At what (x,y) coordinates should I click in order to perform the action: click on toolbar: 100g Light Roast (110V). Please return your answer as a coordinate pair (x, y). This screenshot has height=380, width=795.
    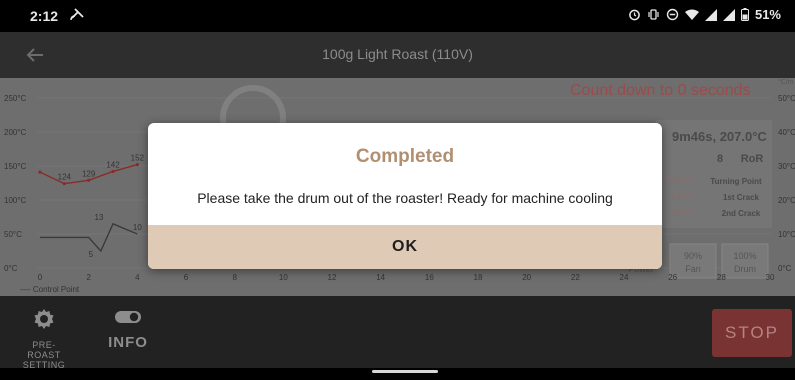
    Looking at the image, I should click on (397, 55).